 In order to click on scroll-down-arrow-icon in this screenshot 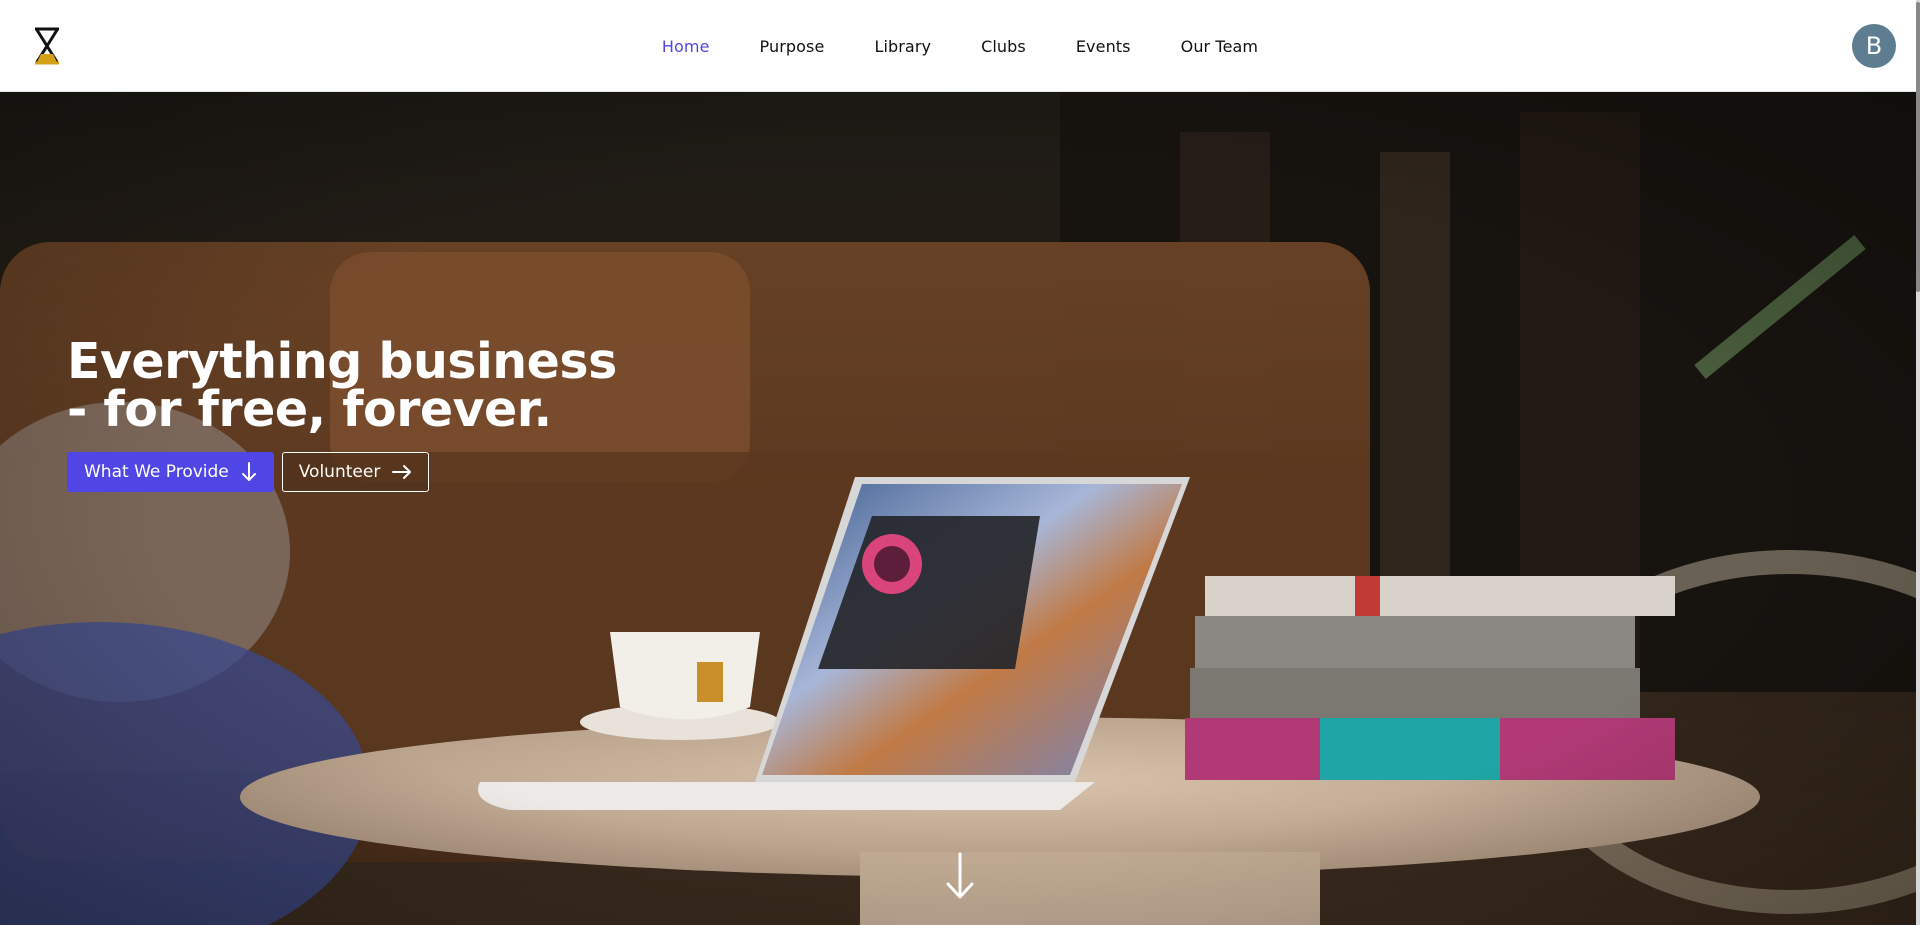, I will do `click(960, 876)`.